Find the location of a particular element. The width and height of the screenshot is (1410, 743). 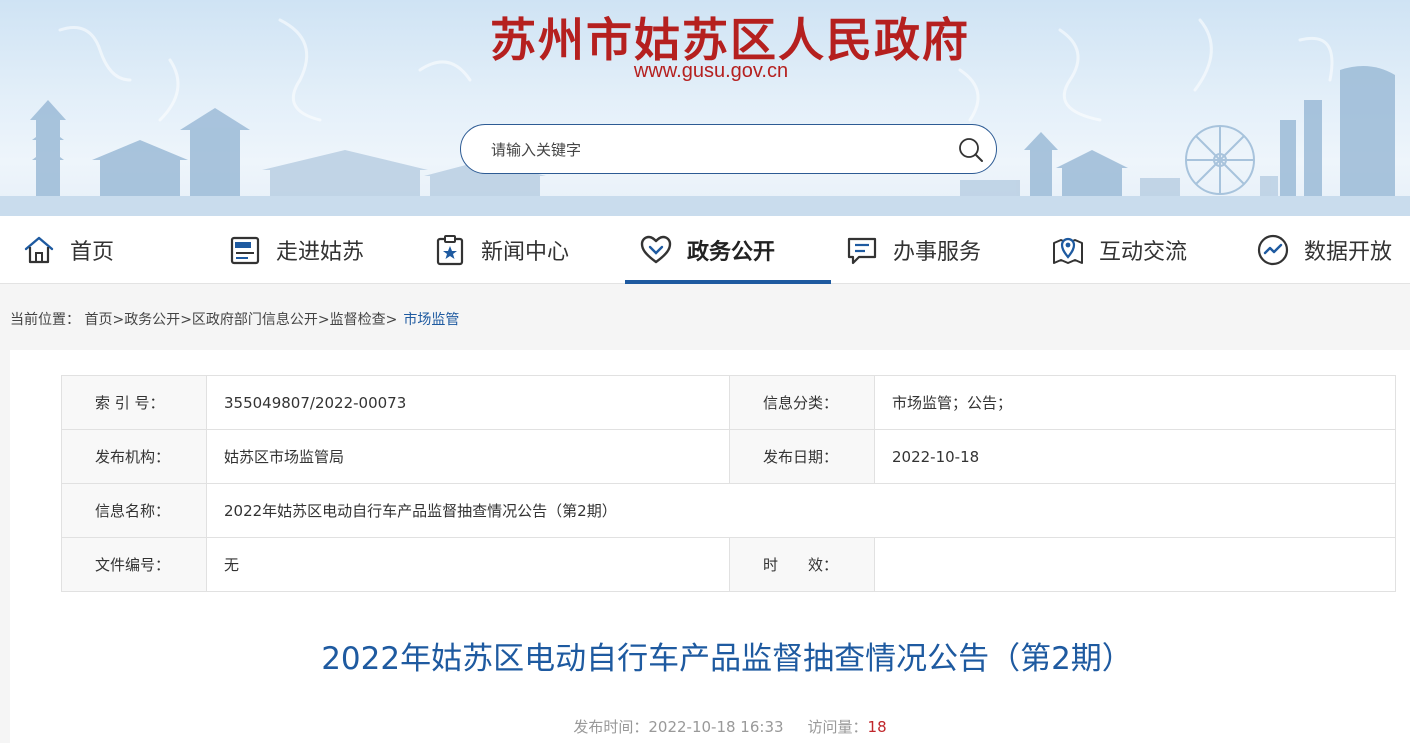

nav-label: 首页 is located at coordinates (92, 252).